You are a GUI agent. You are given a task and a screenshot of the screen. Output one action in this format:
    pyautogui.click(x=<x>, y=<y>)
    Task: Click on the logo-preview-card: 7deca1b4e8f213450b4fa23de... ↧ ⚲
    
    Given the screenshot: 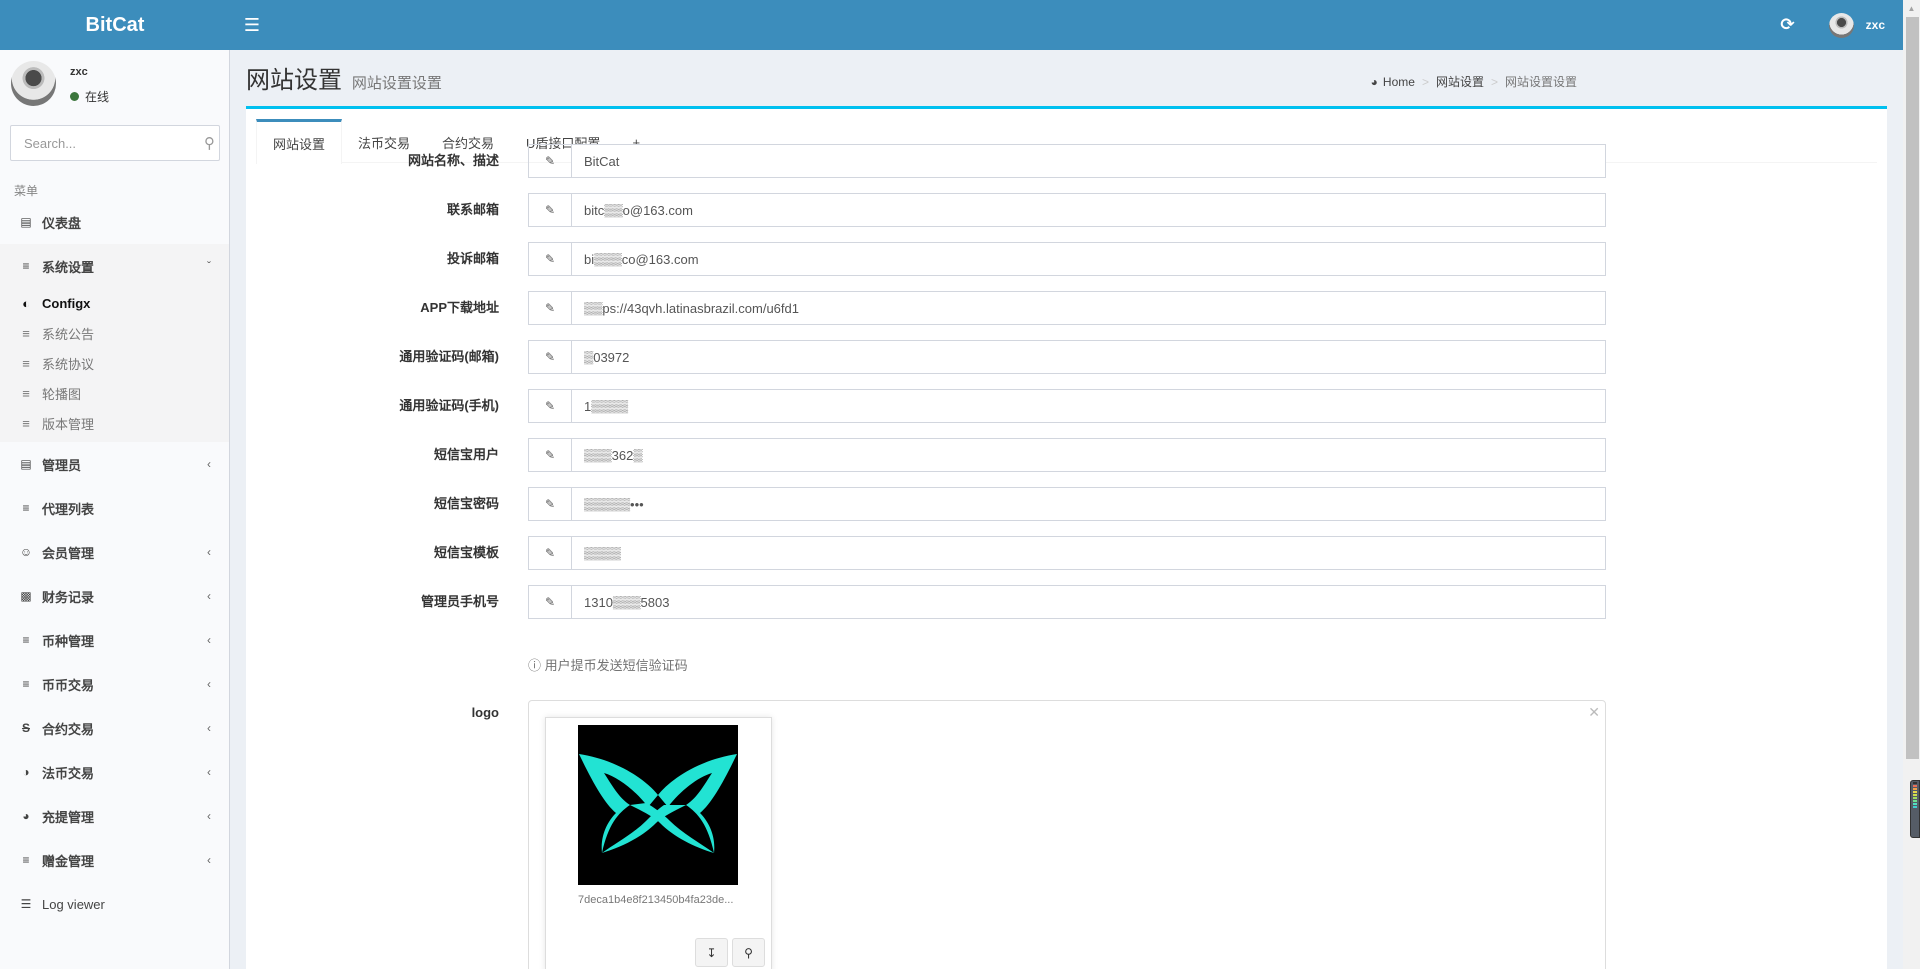 What is the action you would take?
    pyautogui.click(x=658, y=843)
    